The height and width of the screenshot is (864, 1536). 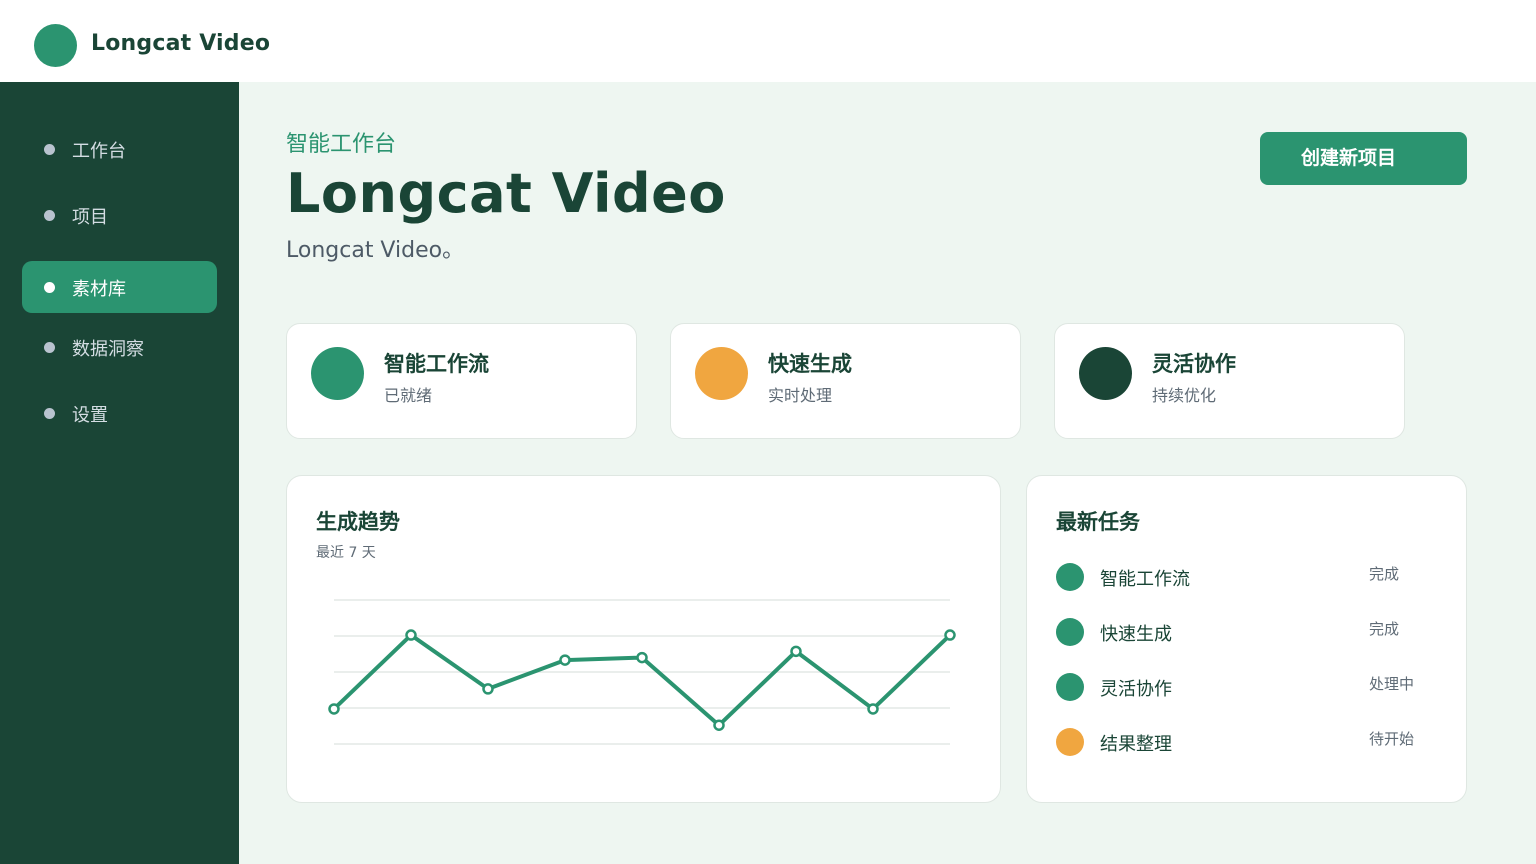 I want to click on trend-chart, so click(x=642, y=672).